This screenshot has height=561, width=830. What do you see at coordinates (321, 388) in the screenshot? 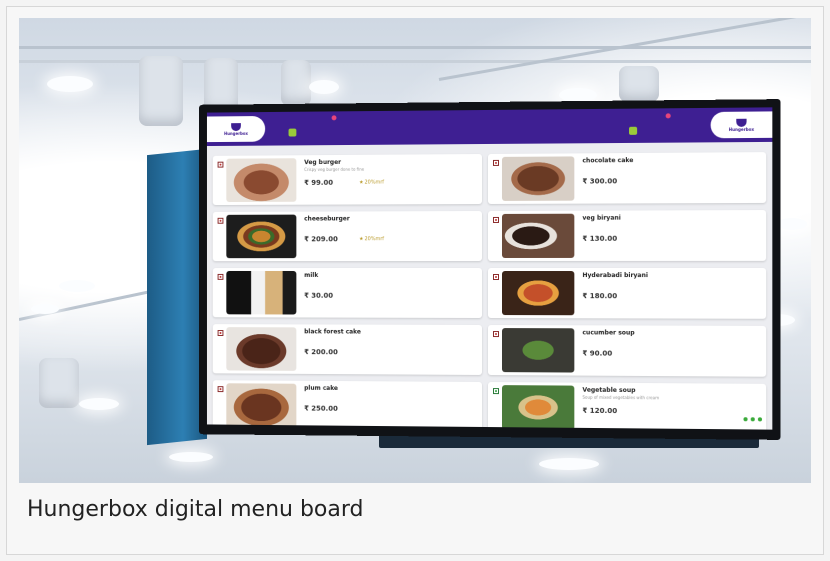
I see `menu-item-name: plum cake` at bounding box center [321, 388].